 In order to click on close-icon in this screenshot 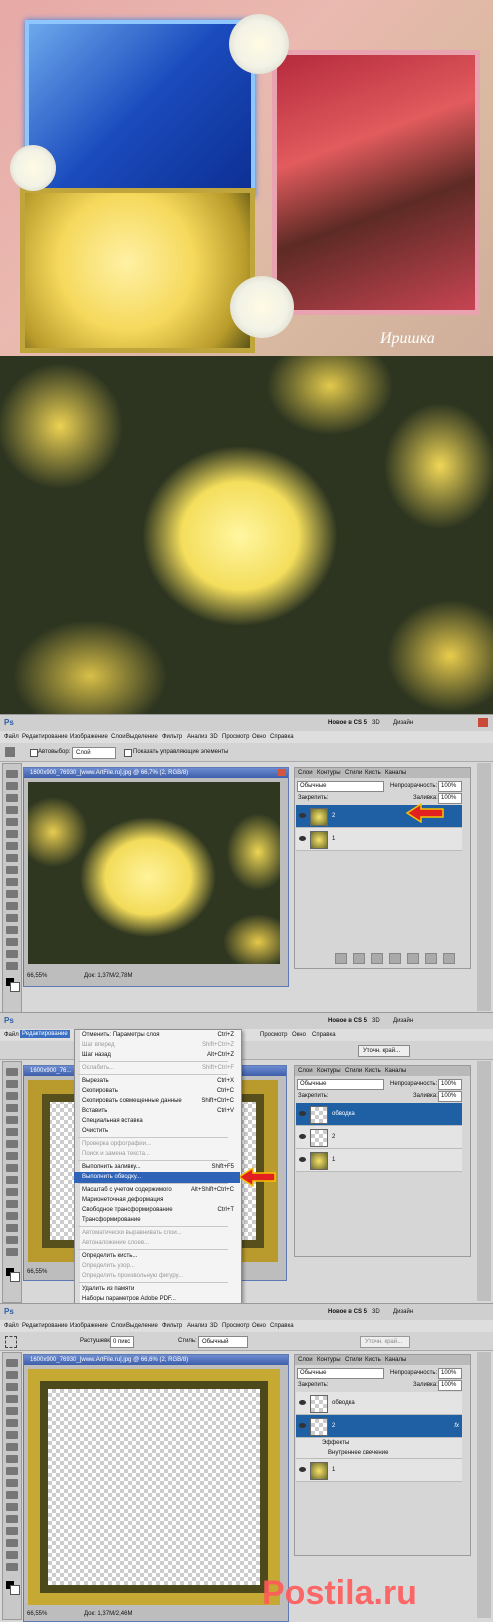, I will do `click(483, 722)`.